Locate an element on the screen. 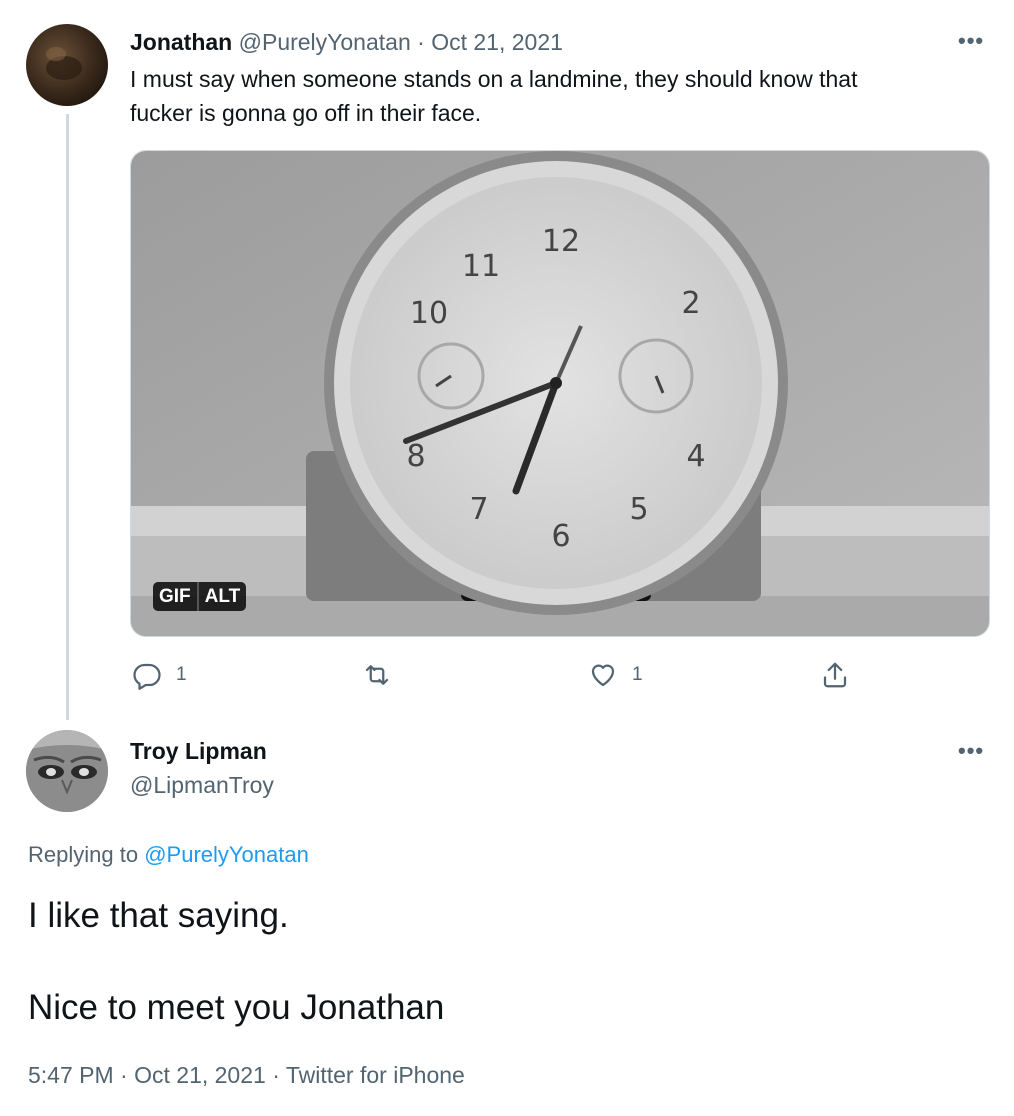  author-handle: @PurelyYonatan is located at coordinates (325, 42).